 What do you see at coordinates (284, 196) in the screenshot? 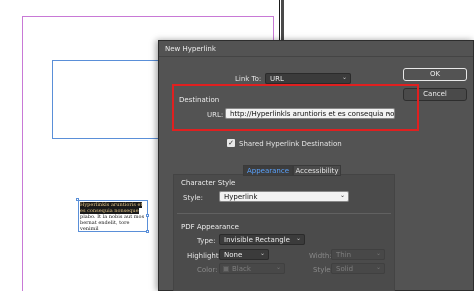
I see `character-style-select: Hyperlink ⌄` at bounding box center [284, 196].